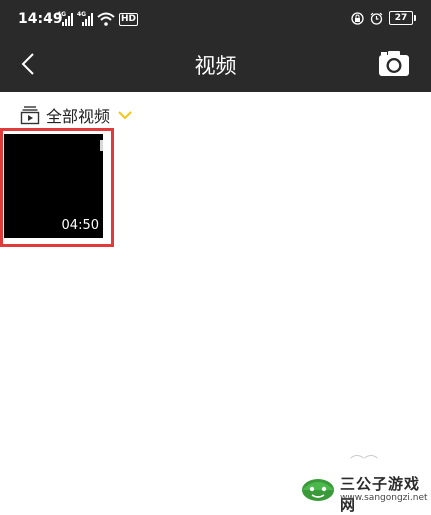  I want to click on video-folder-icon, so click(30, 115).